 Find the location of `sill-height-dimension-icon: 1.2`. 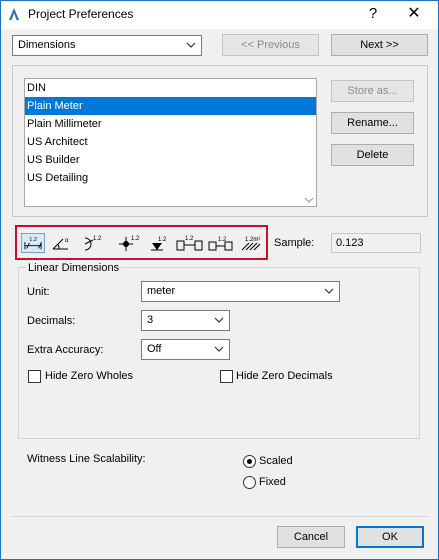

sill-height-dimension-icon: 1.2 is located at coordinates (221, 243).